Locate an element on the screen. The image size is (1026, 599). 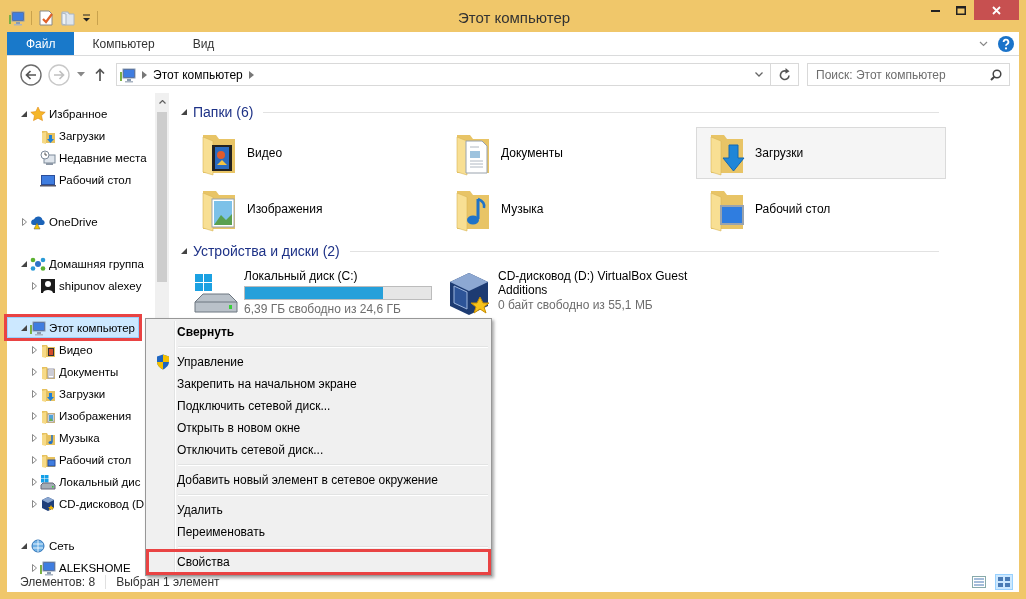
drive-name: Локальный диск (C:) is located at coordinates (301, 276).